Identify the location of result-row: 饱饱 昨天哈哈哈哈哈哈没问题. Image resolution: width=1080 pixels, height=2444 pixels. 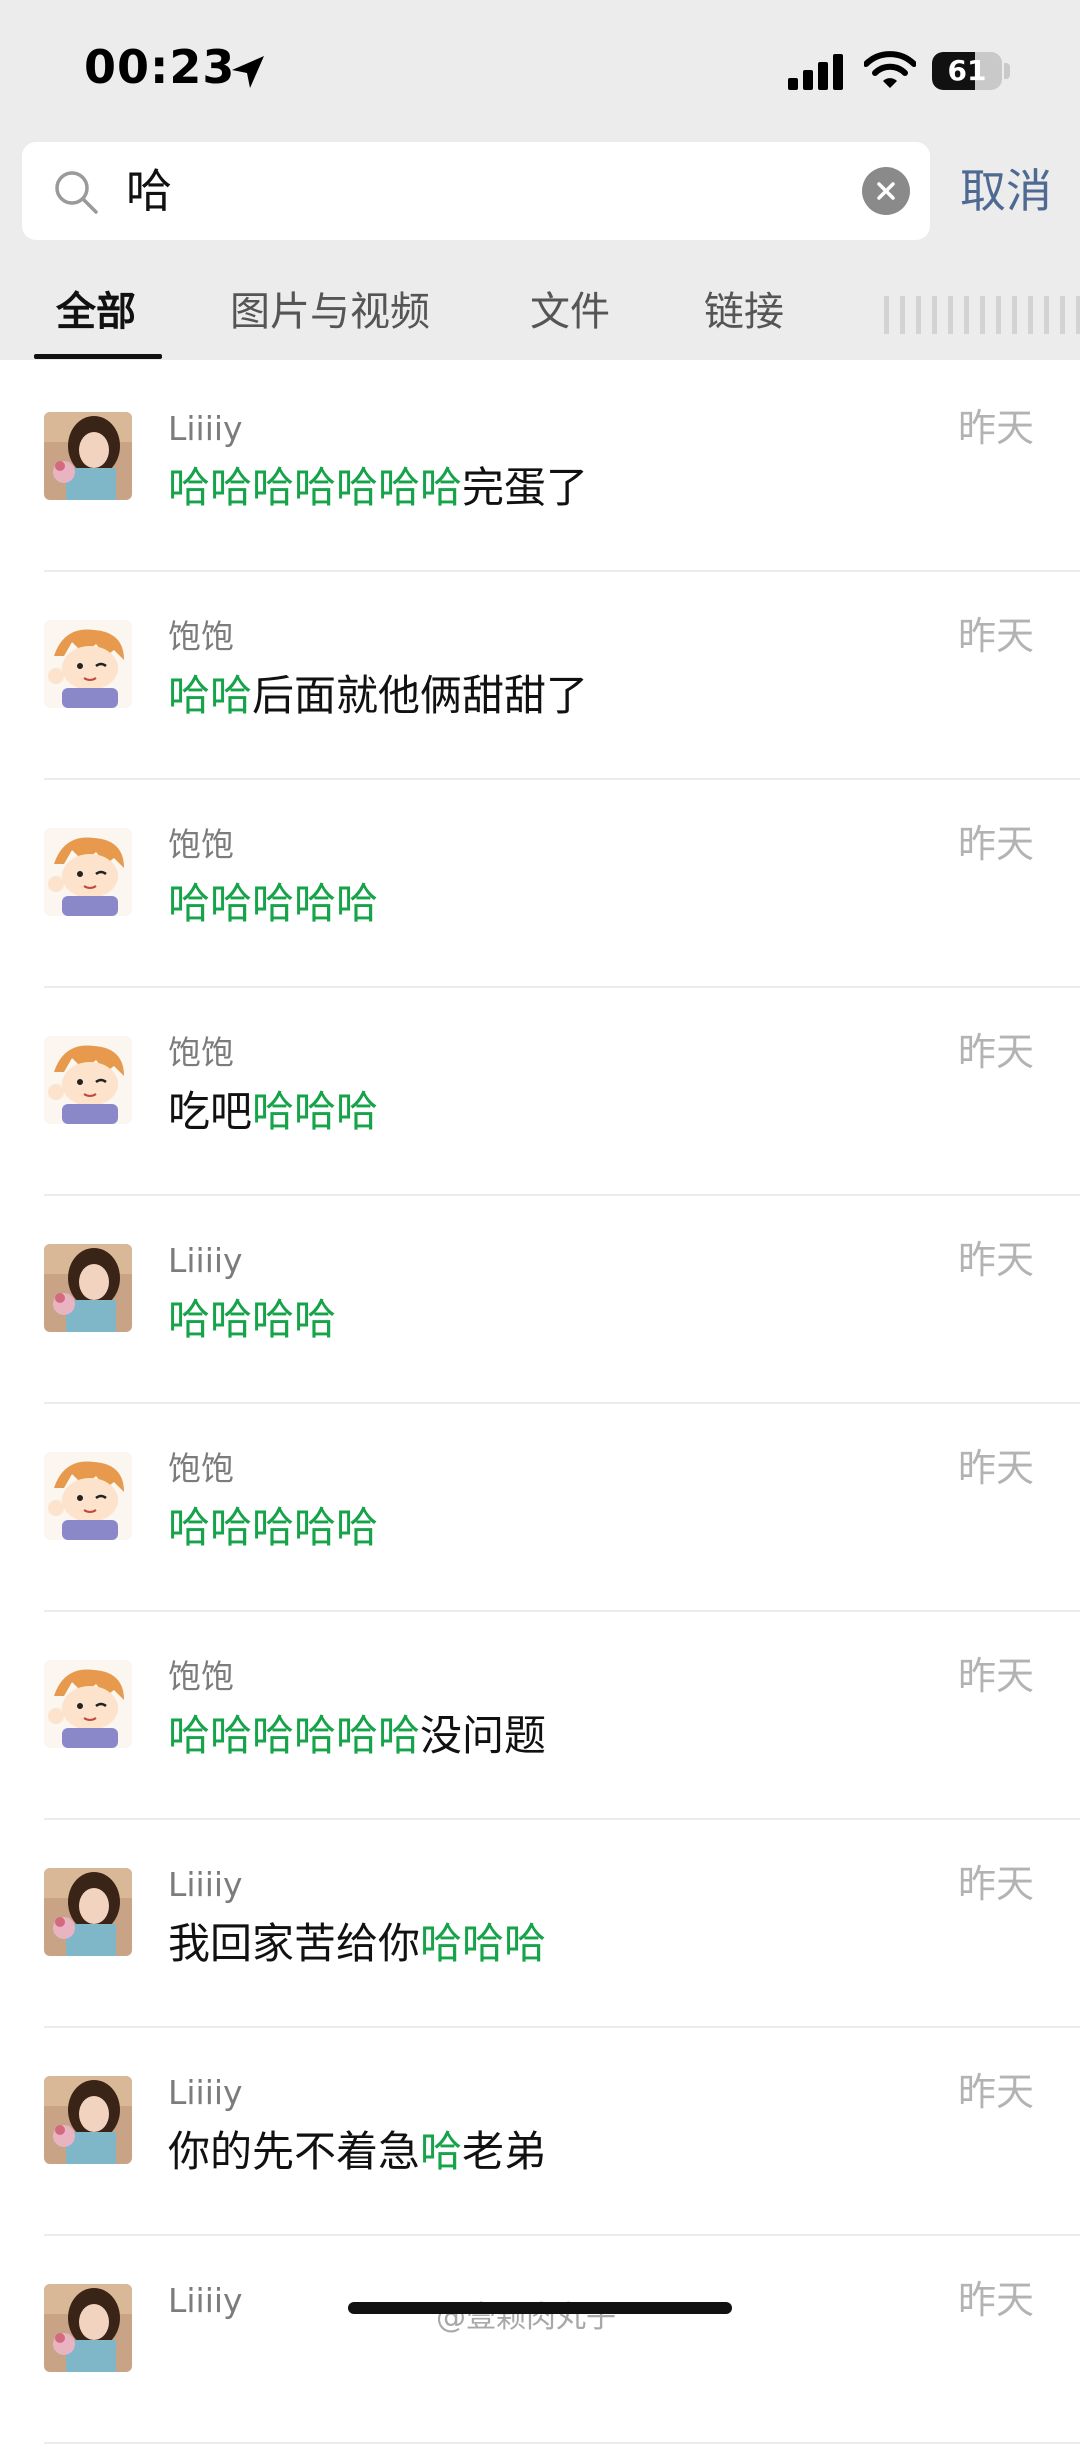
(540, 1716).